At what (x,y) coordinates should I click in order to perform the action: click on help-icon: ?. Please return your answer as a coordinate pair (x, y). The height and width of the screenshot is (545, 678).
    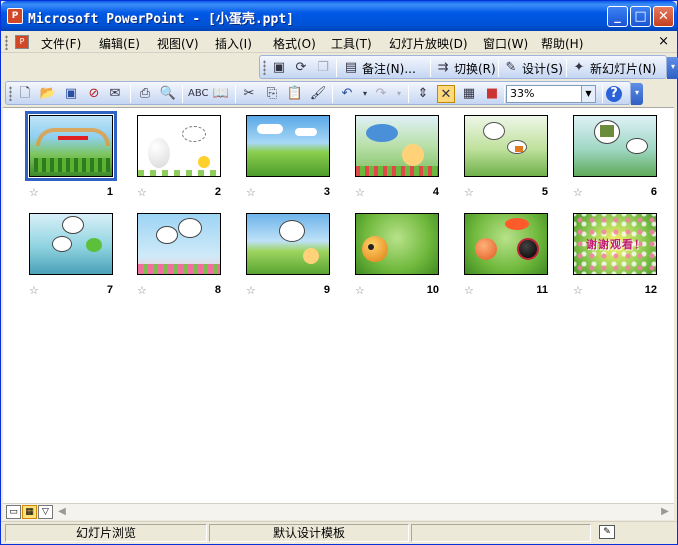
    Looking at the image, I should click on (614, 94).